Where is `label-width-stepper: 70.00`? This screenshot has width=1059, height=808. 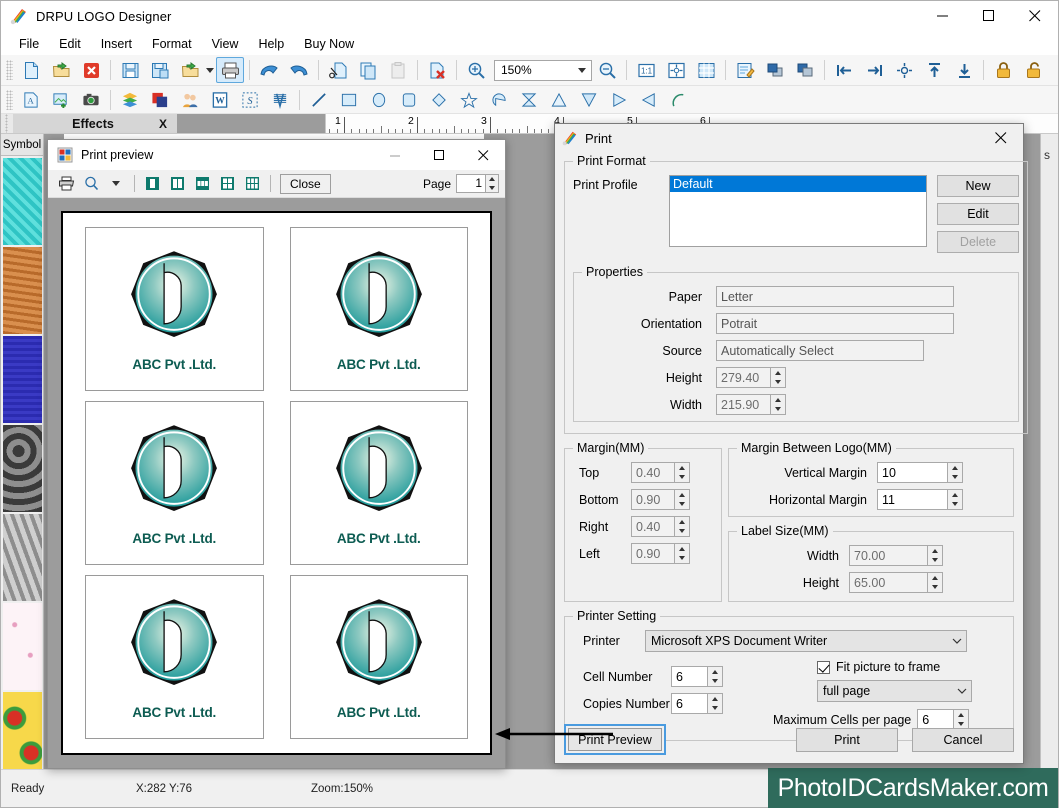
label-width-stepper: 70.00 is located at coordinates (896, 555).